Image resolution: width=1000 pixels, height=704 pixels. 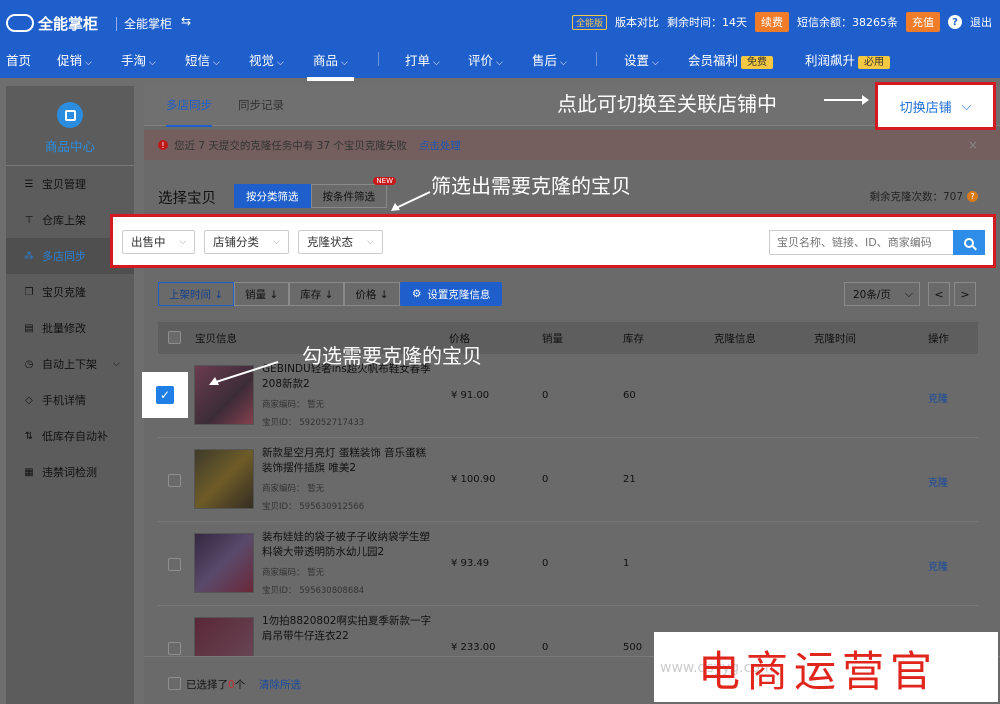 I want to click on nav-label: 打单, so click(x=418, y=60).